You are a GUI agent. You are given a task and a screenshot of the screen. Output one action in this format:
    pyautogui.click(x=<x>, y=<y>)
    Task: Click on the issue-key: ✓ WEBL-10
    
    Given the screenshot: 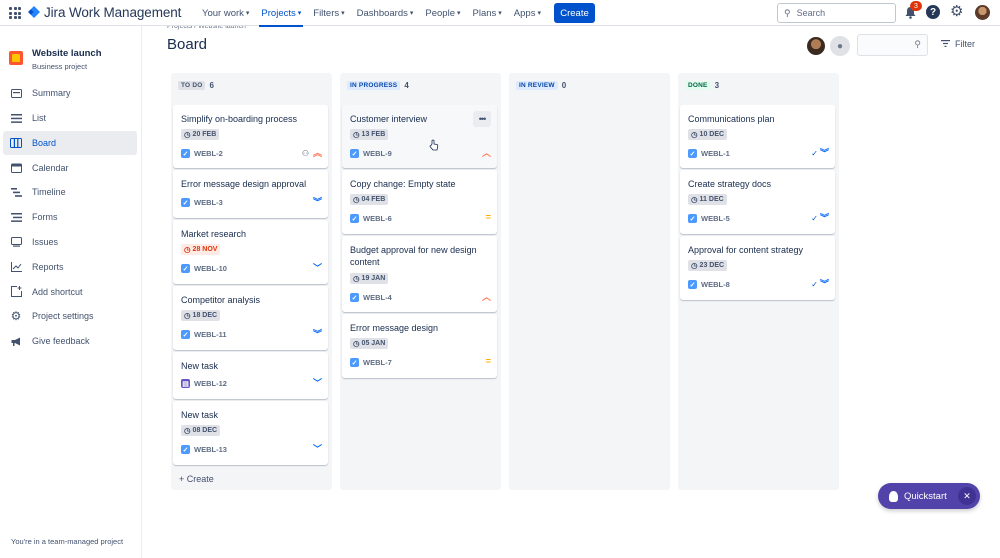 What is the action you would take?
    pyautogui.click(x=204, y=268)
    